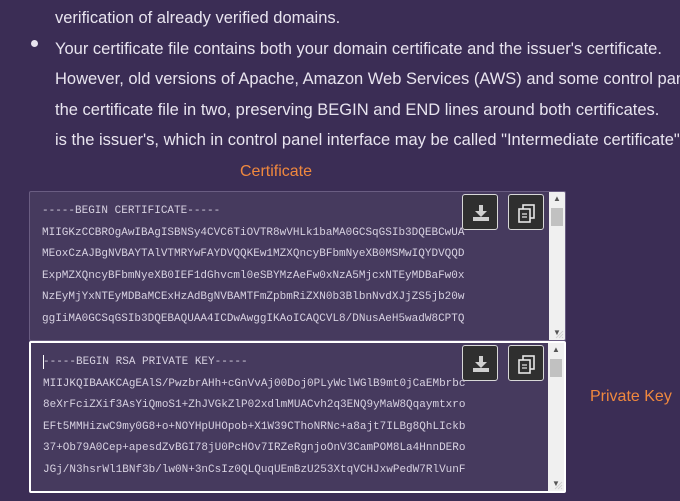 This screenshot has width=680, height=501. Describe the element at coordinates (556, 417) in the screenshot. I see `private-key-scrollbar: ▲ ▼` at that location.